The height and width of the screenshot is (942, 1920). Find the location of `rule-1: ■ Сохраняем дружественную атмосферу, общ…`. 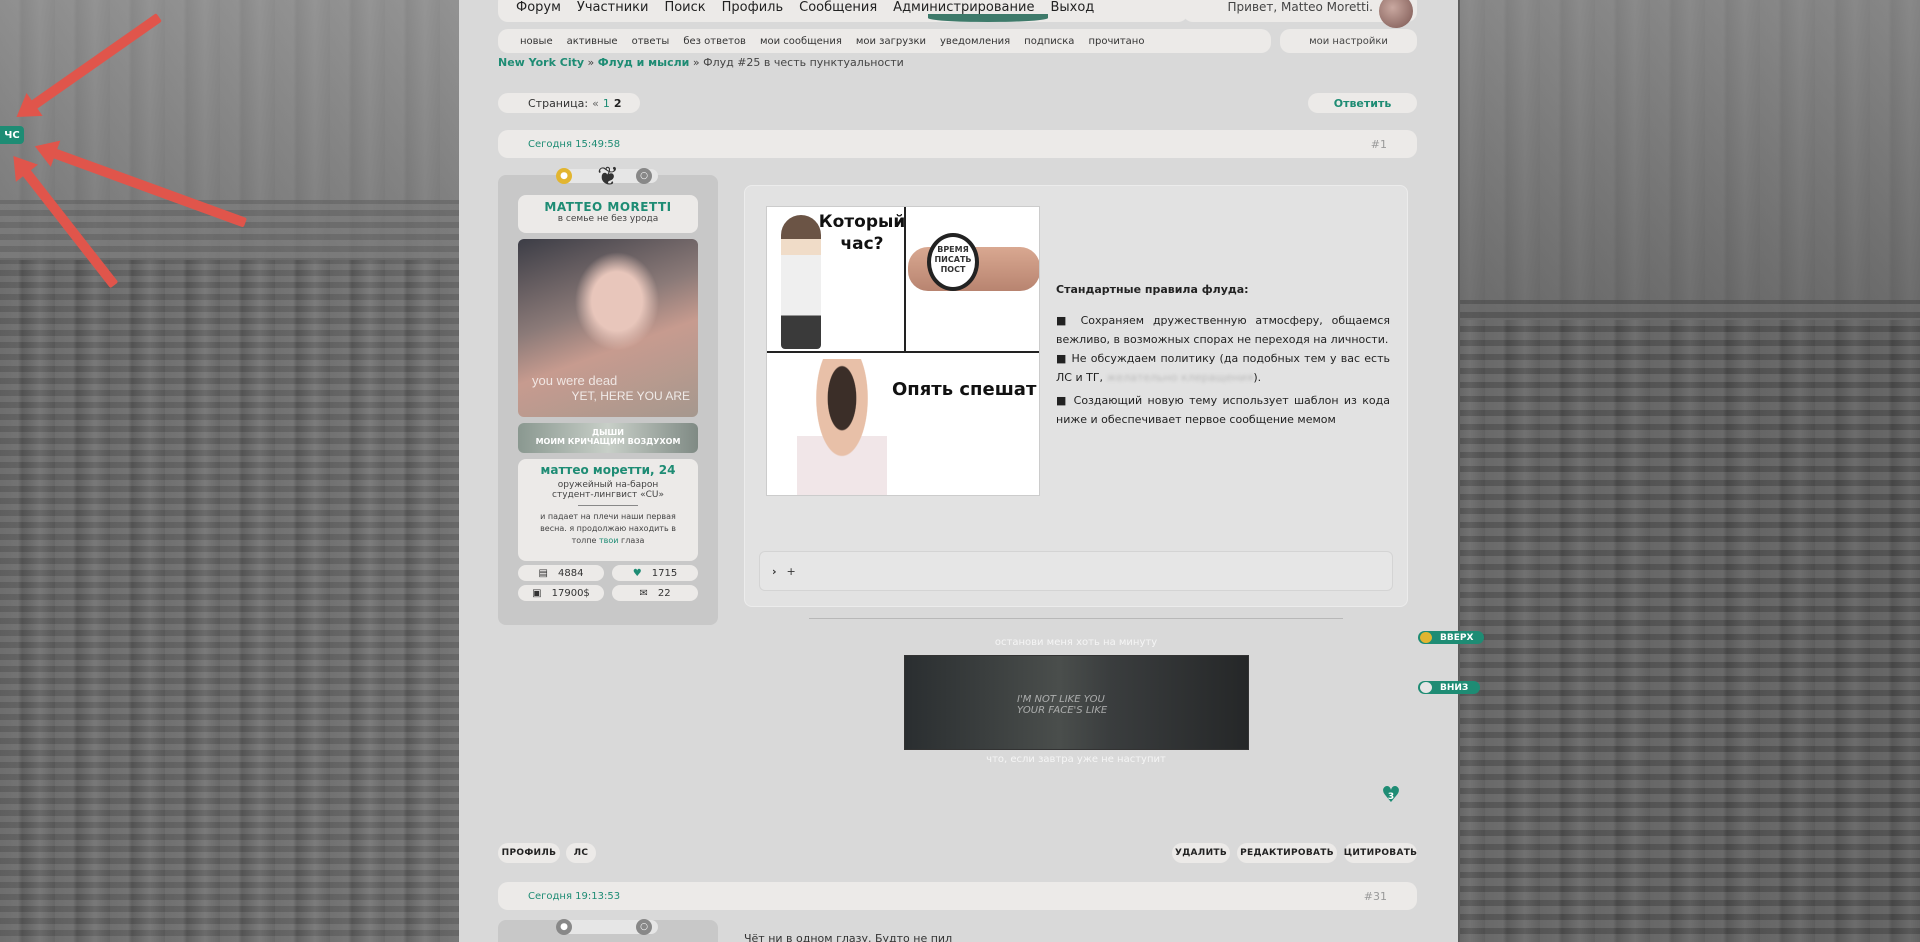

rule-1: ■ Сохраняем дружественную атмосферу, общ… is located at coordinates (1223, 330).